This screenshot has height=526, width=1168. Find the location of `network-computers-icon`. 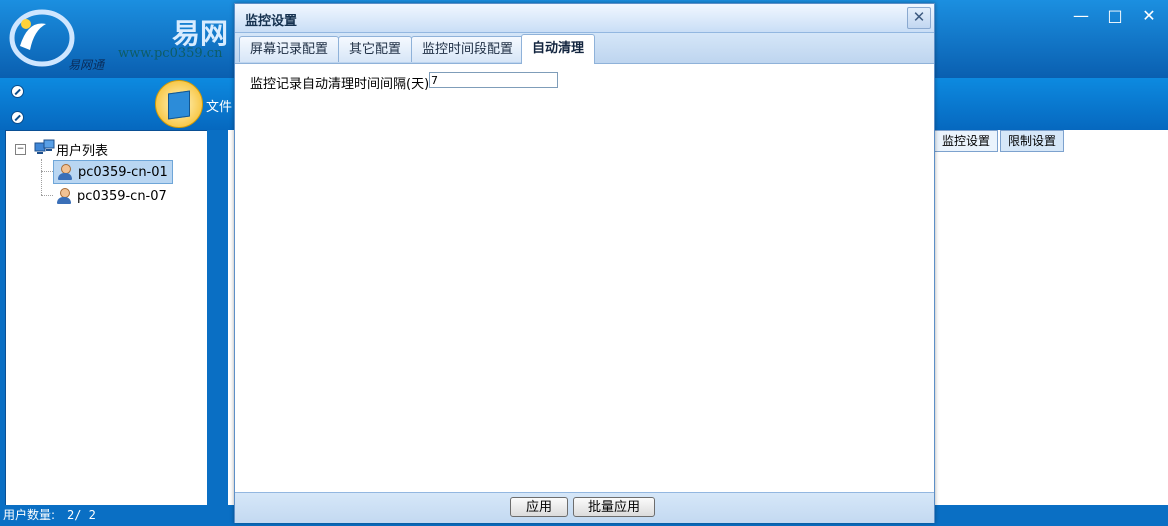

network-computers-icon is located at coordinates (44, 146).